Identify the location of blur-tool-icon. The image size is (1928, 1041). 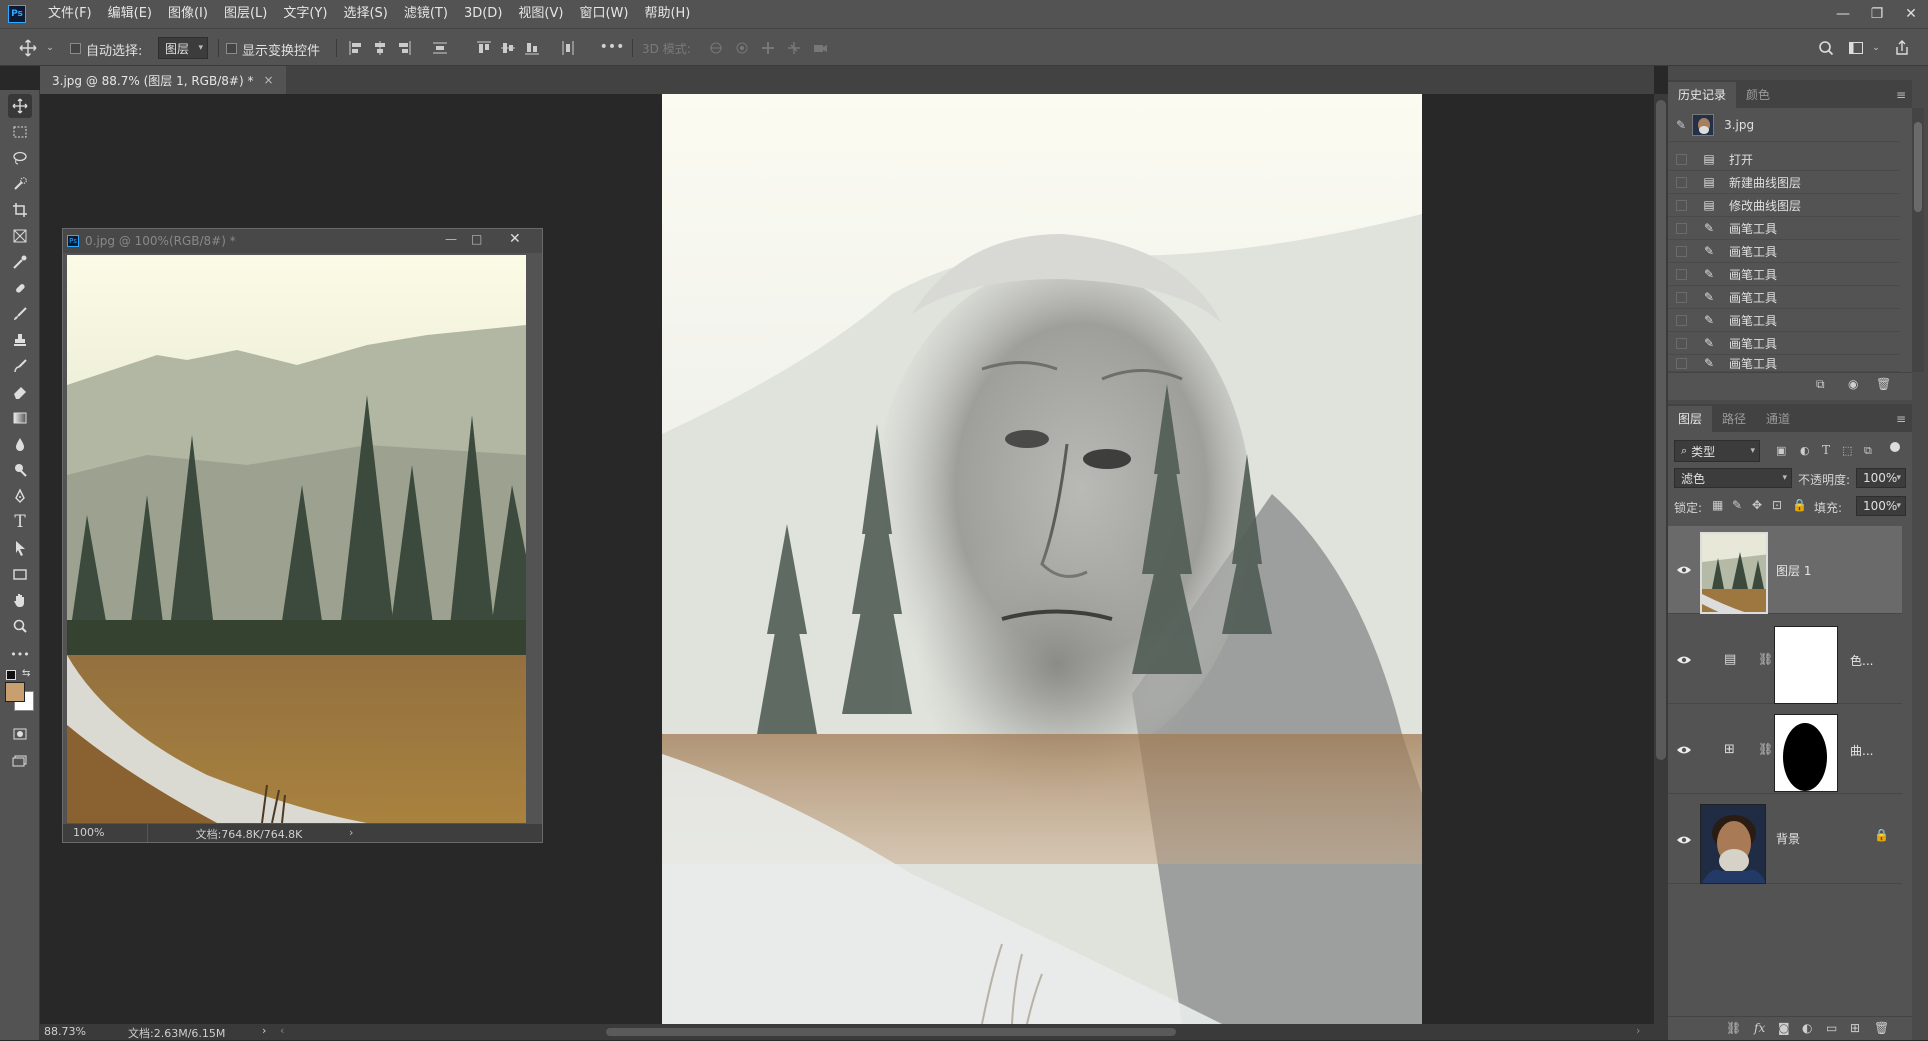
(20, 444).